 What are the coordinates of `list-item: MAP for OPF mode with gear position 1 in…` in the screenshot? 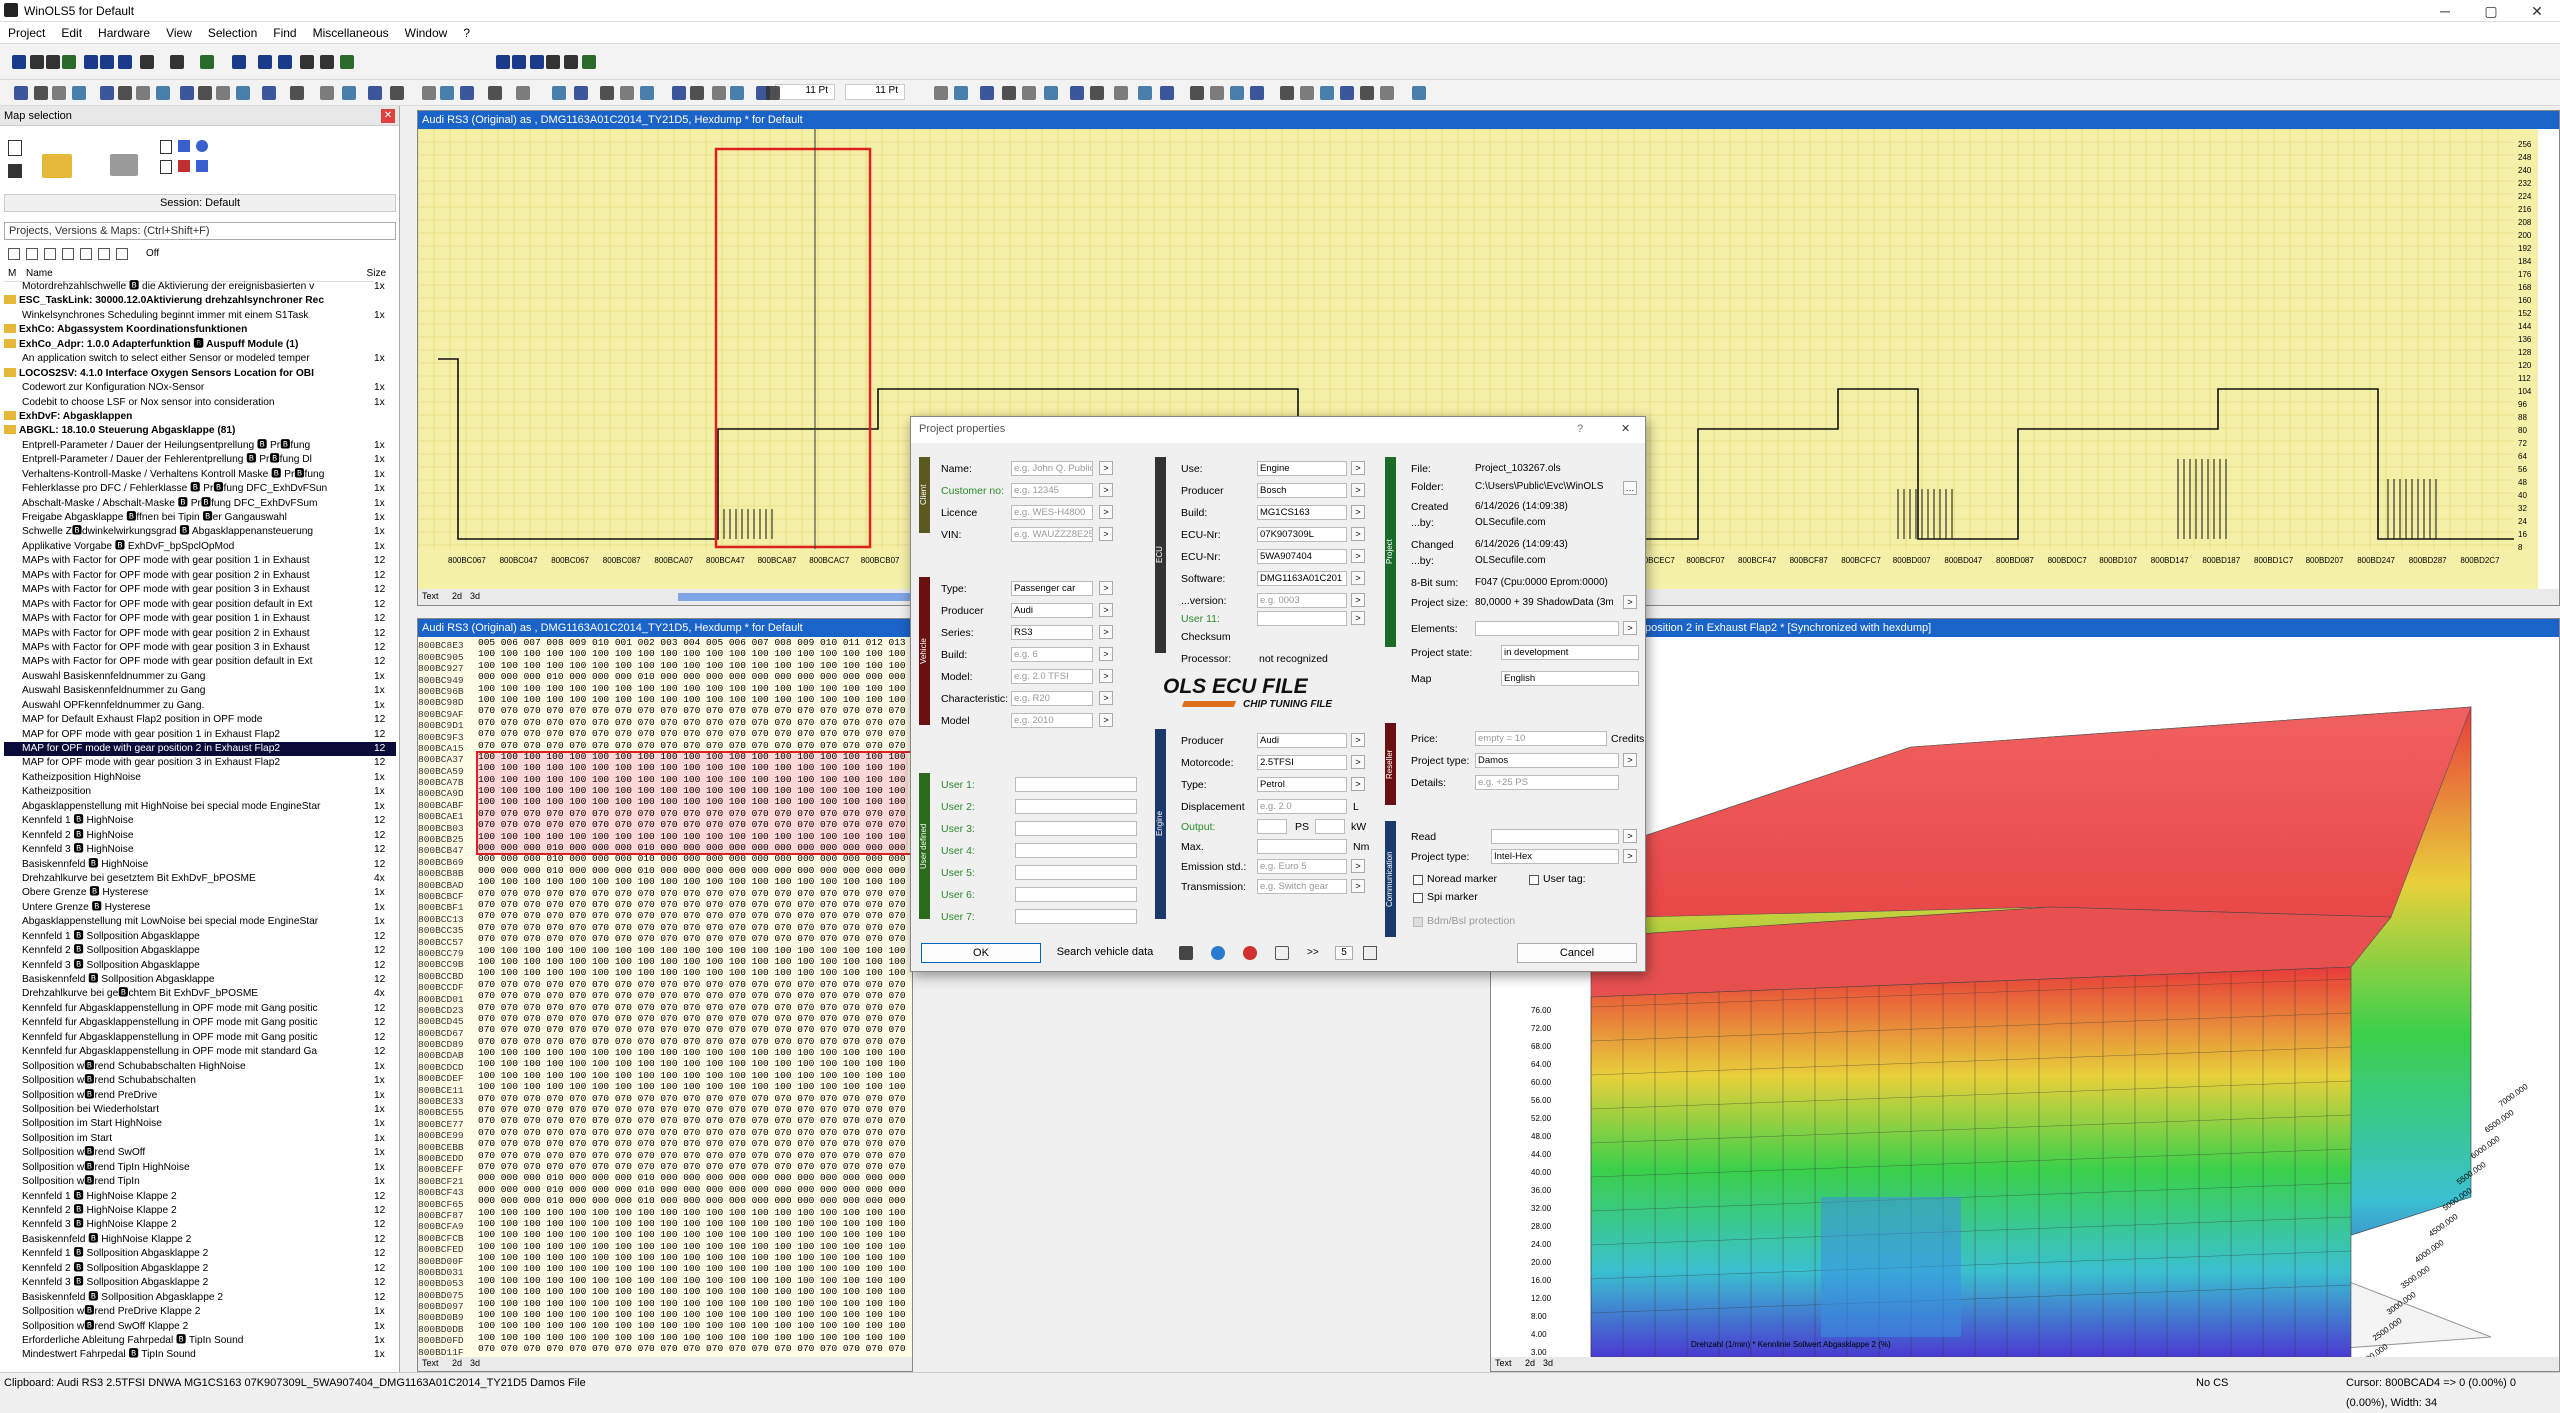 It's located at (200, 735).